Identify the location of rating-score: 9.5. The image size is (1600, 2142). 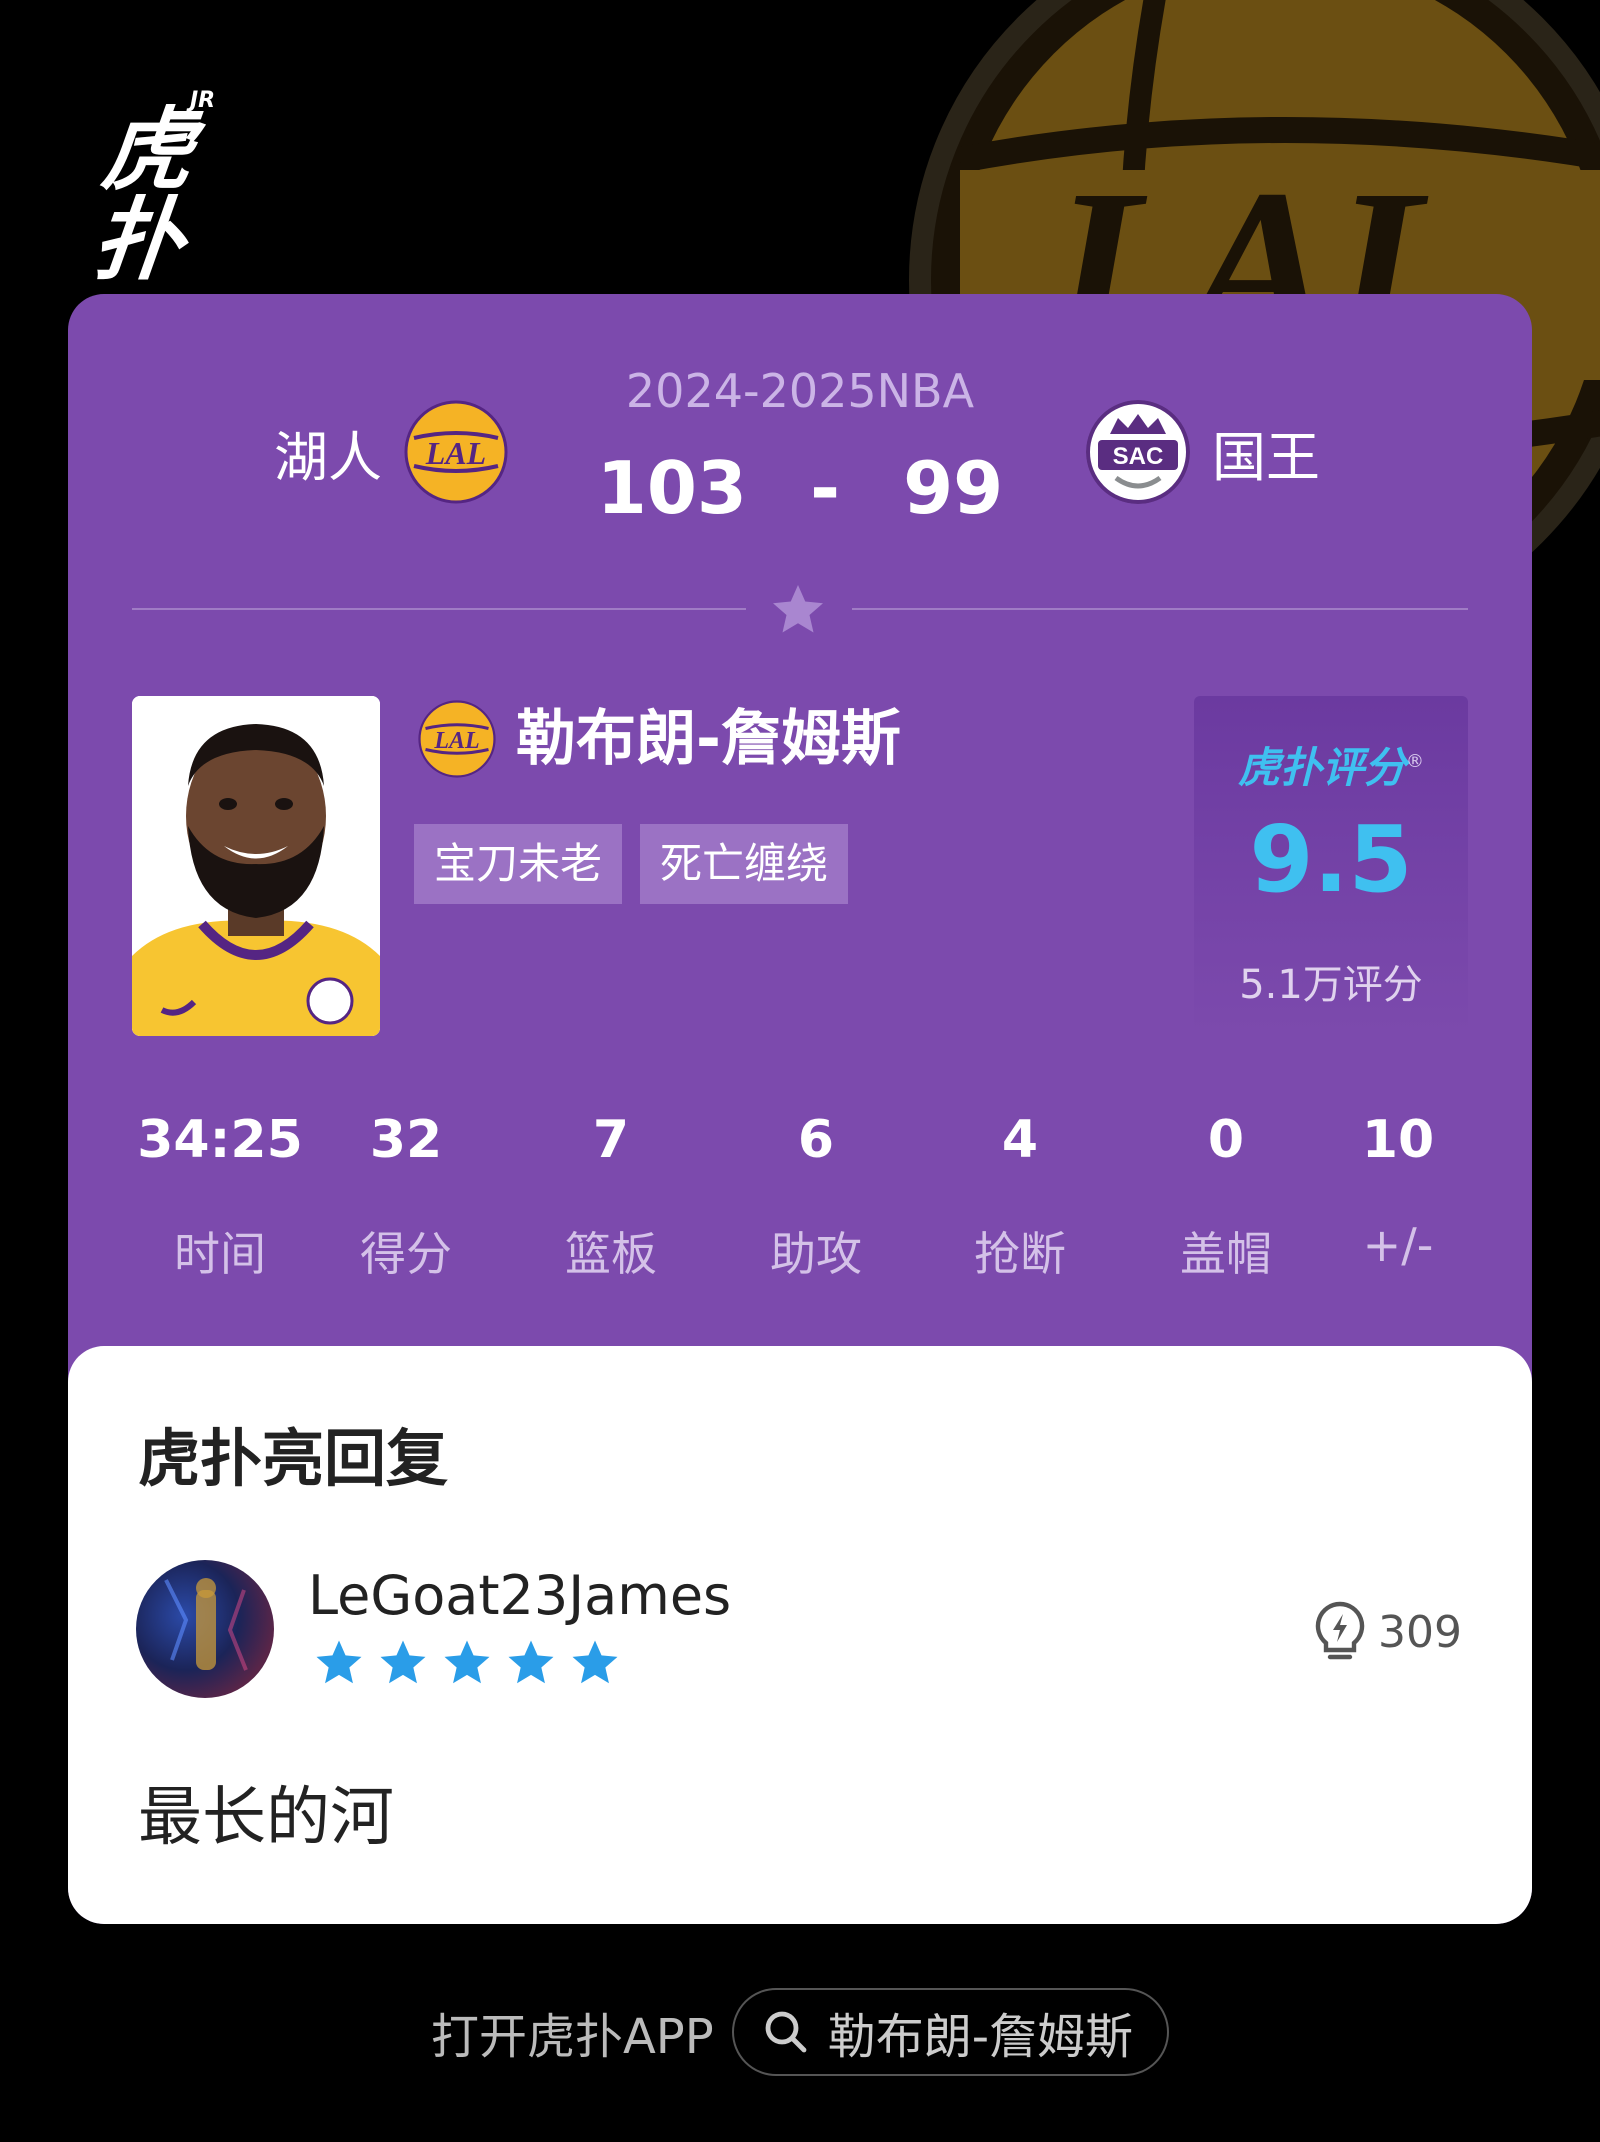
(1331, 859).